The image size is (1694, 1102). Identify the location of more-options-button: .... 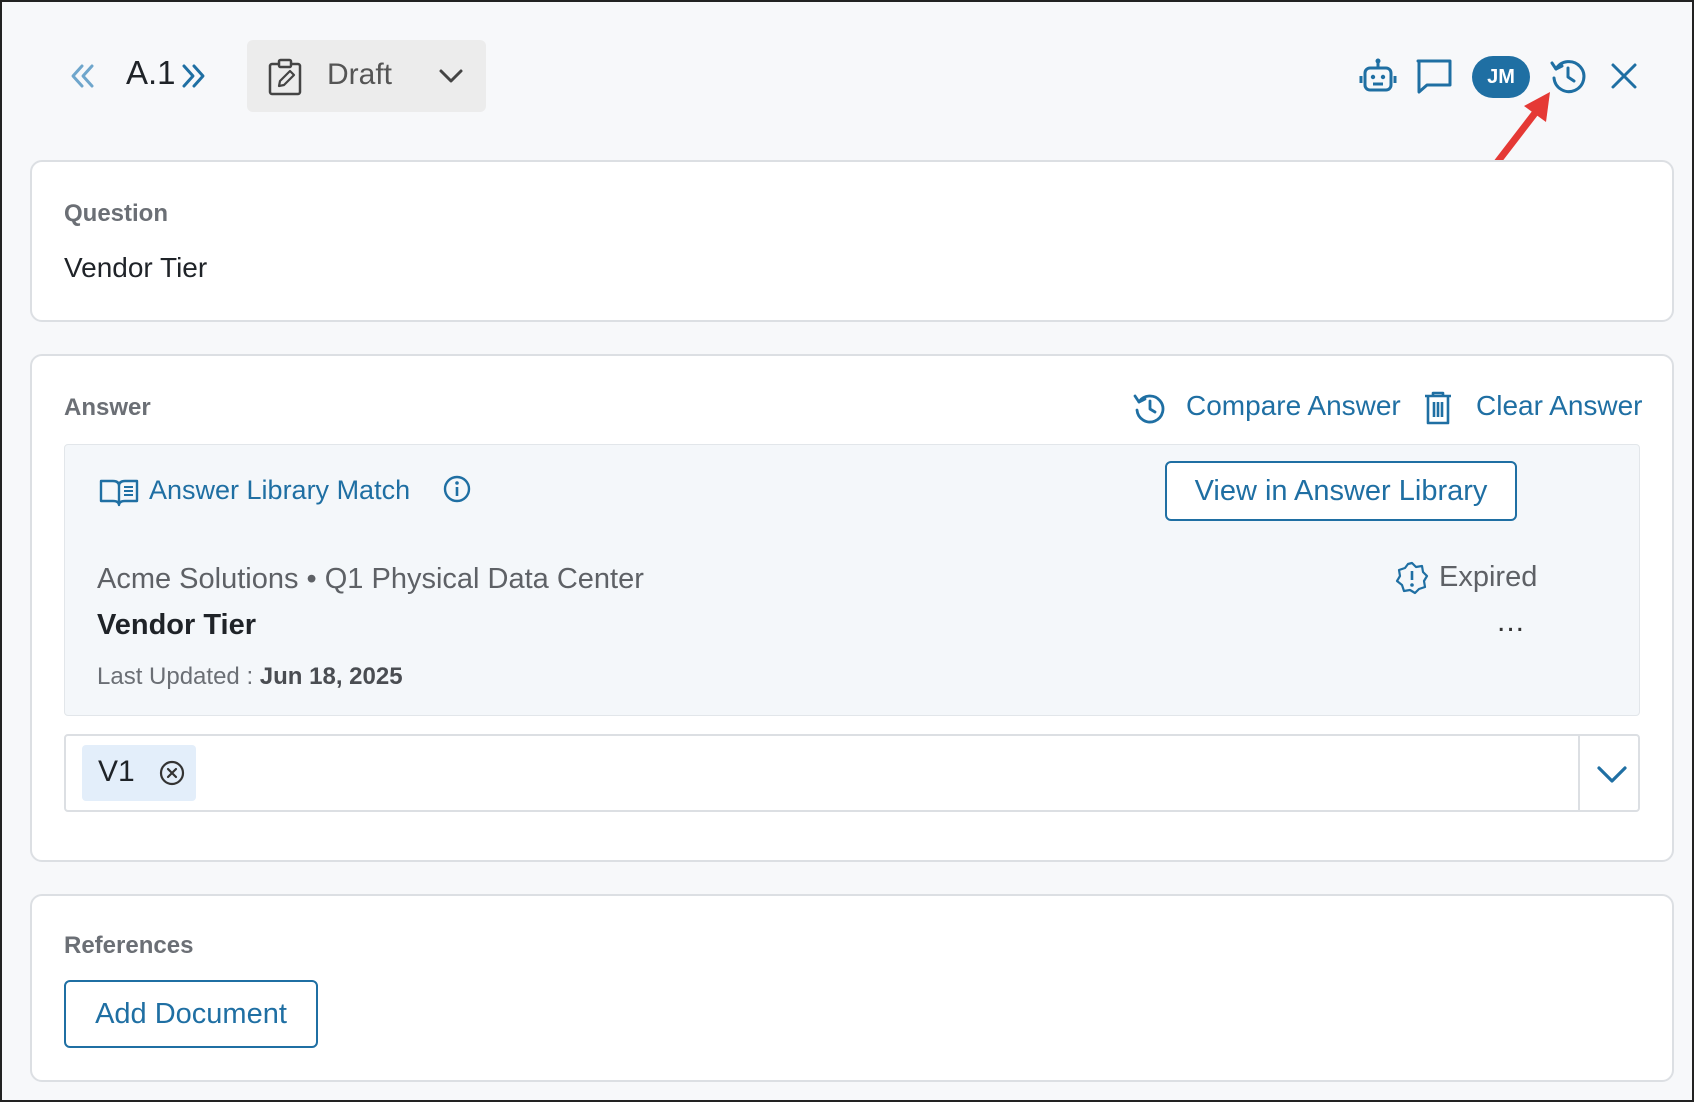
(1511, 622).